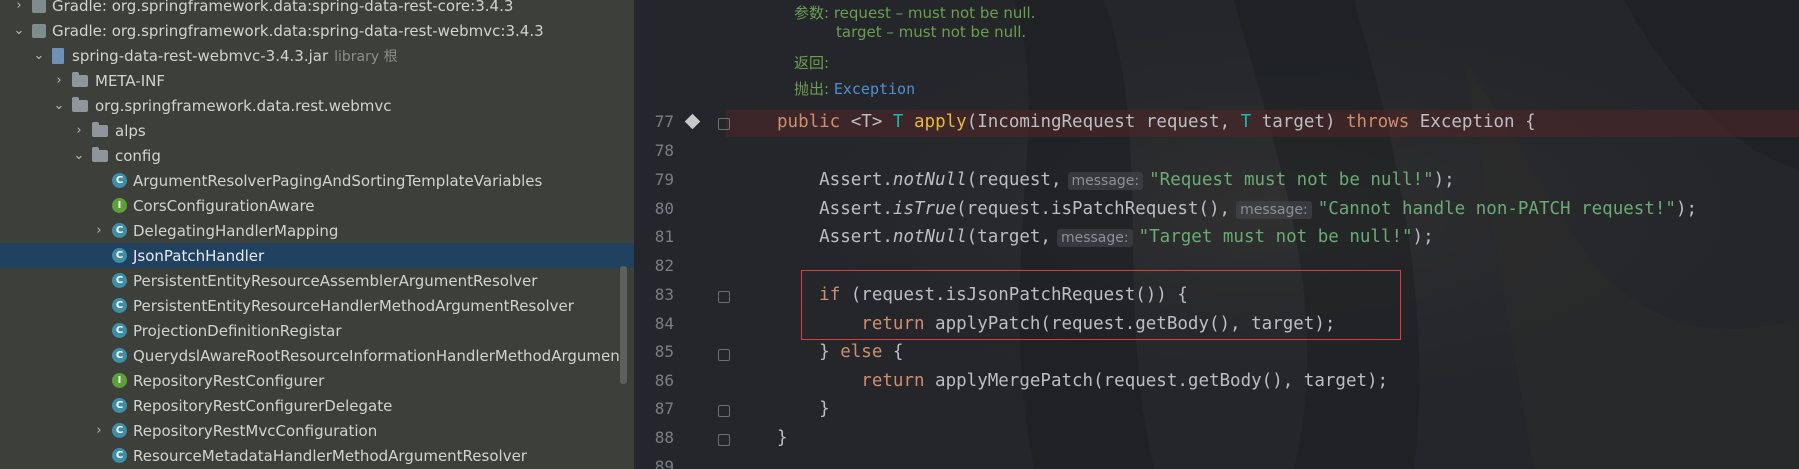  What do you see at coordinates (317, 255) in the screenshot?
I see `tree-item: ›CJsonPatchHandler` at bounding box center [317, 255].